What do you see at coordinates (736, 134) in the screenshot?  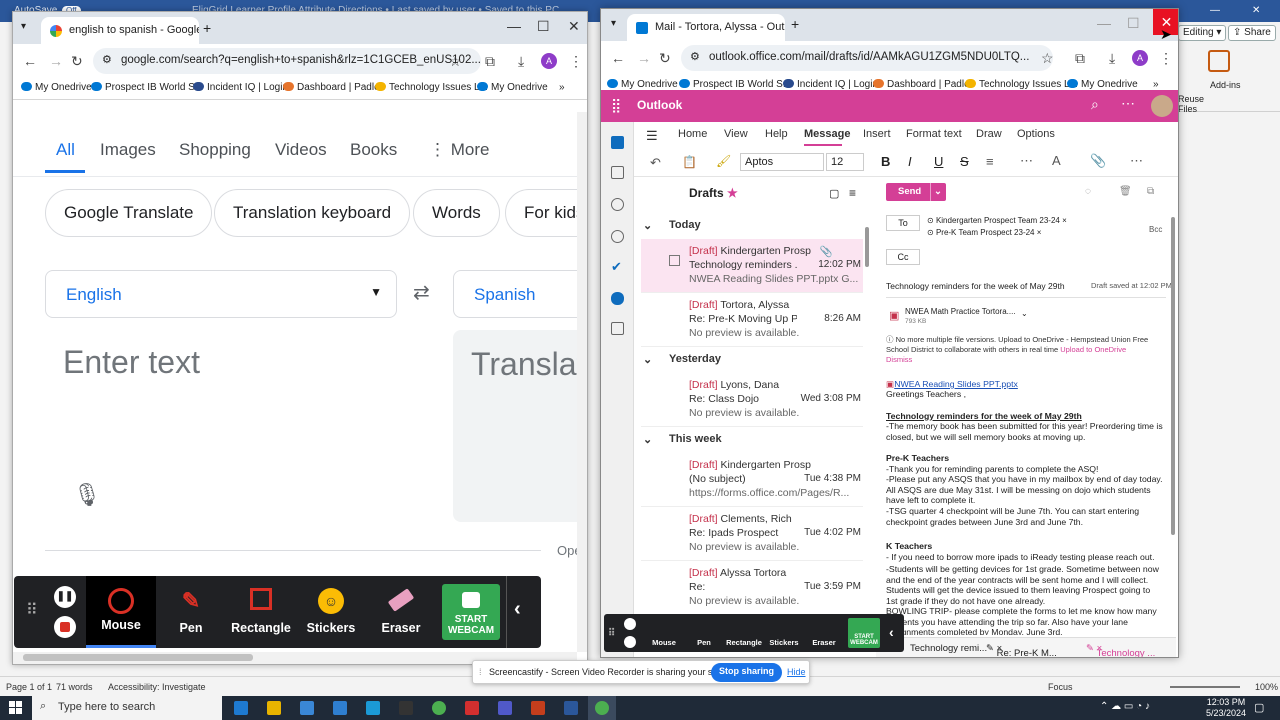 I see `menu-view: View` at bounding box center [736, 134].